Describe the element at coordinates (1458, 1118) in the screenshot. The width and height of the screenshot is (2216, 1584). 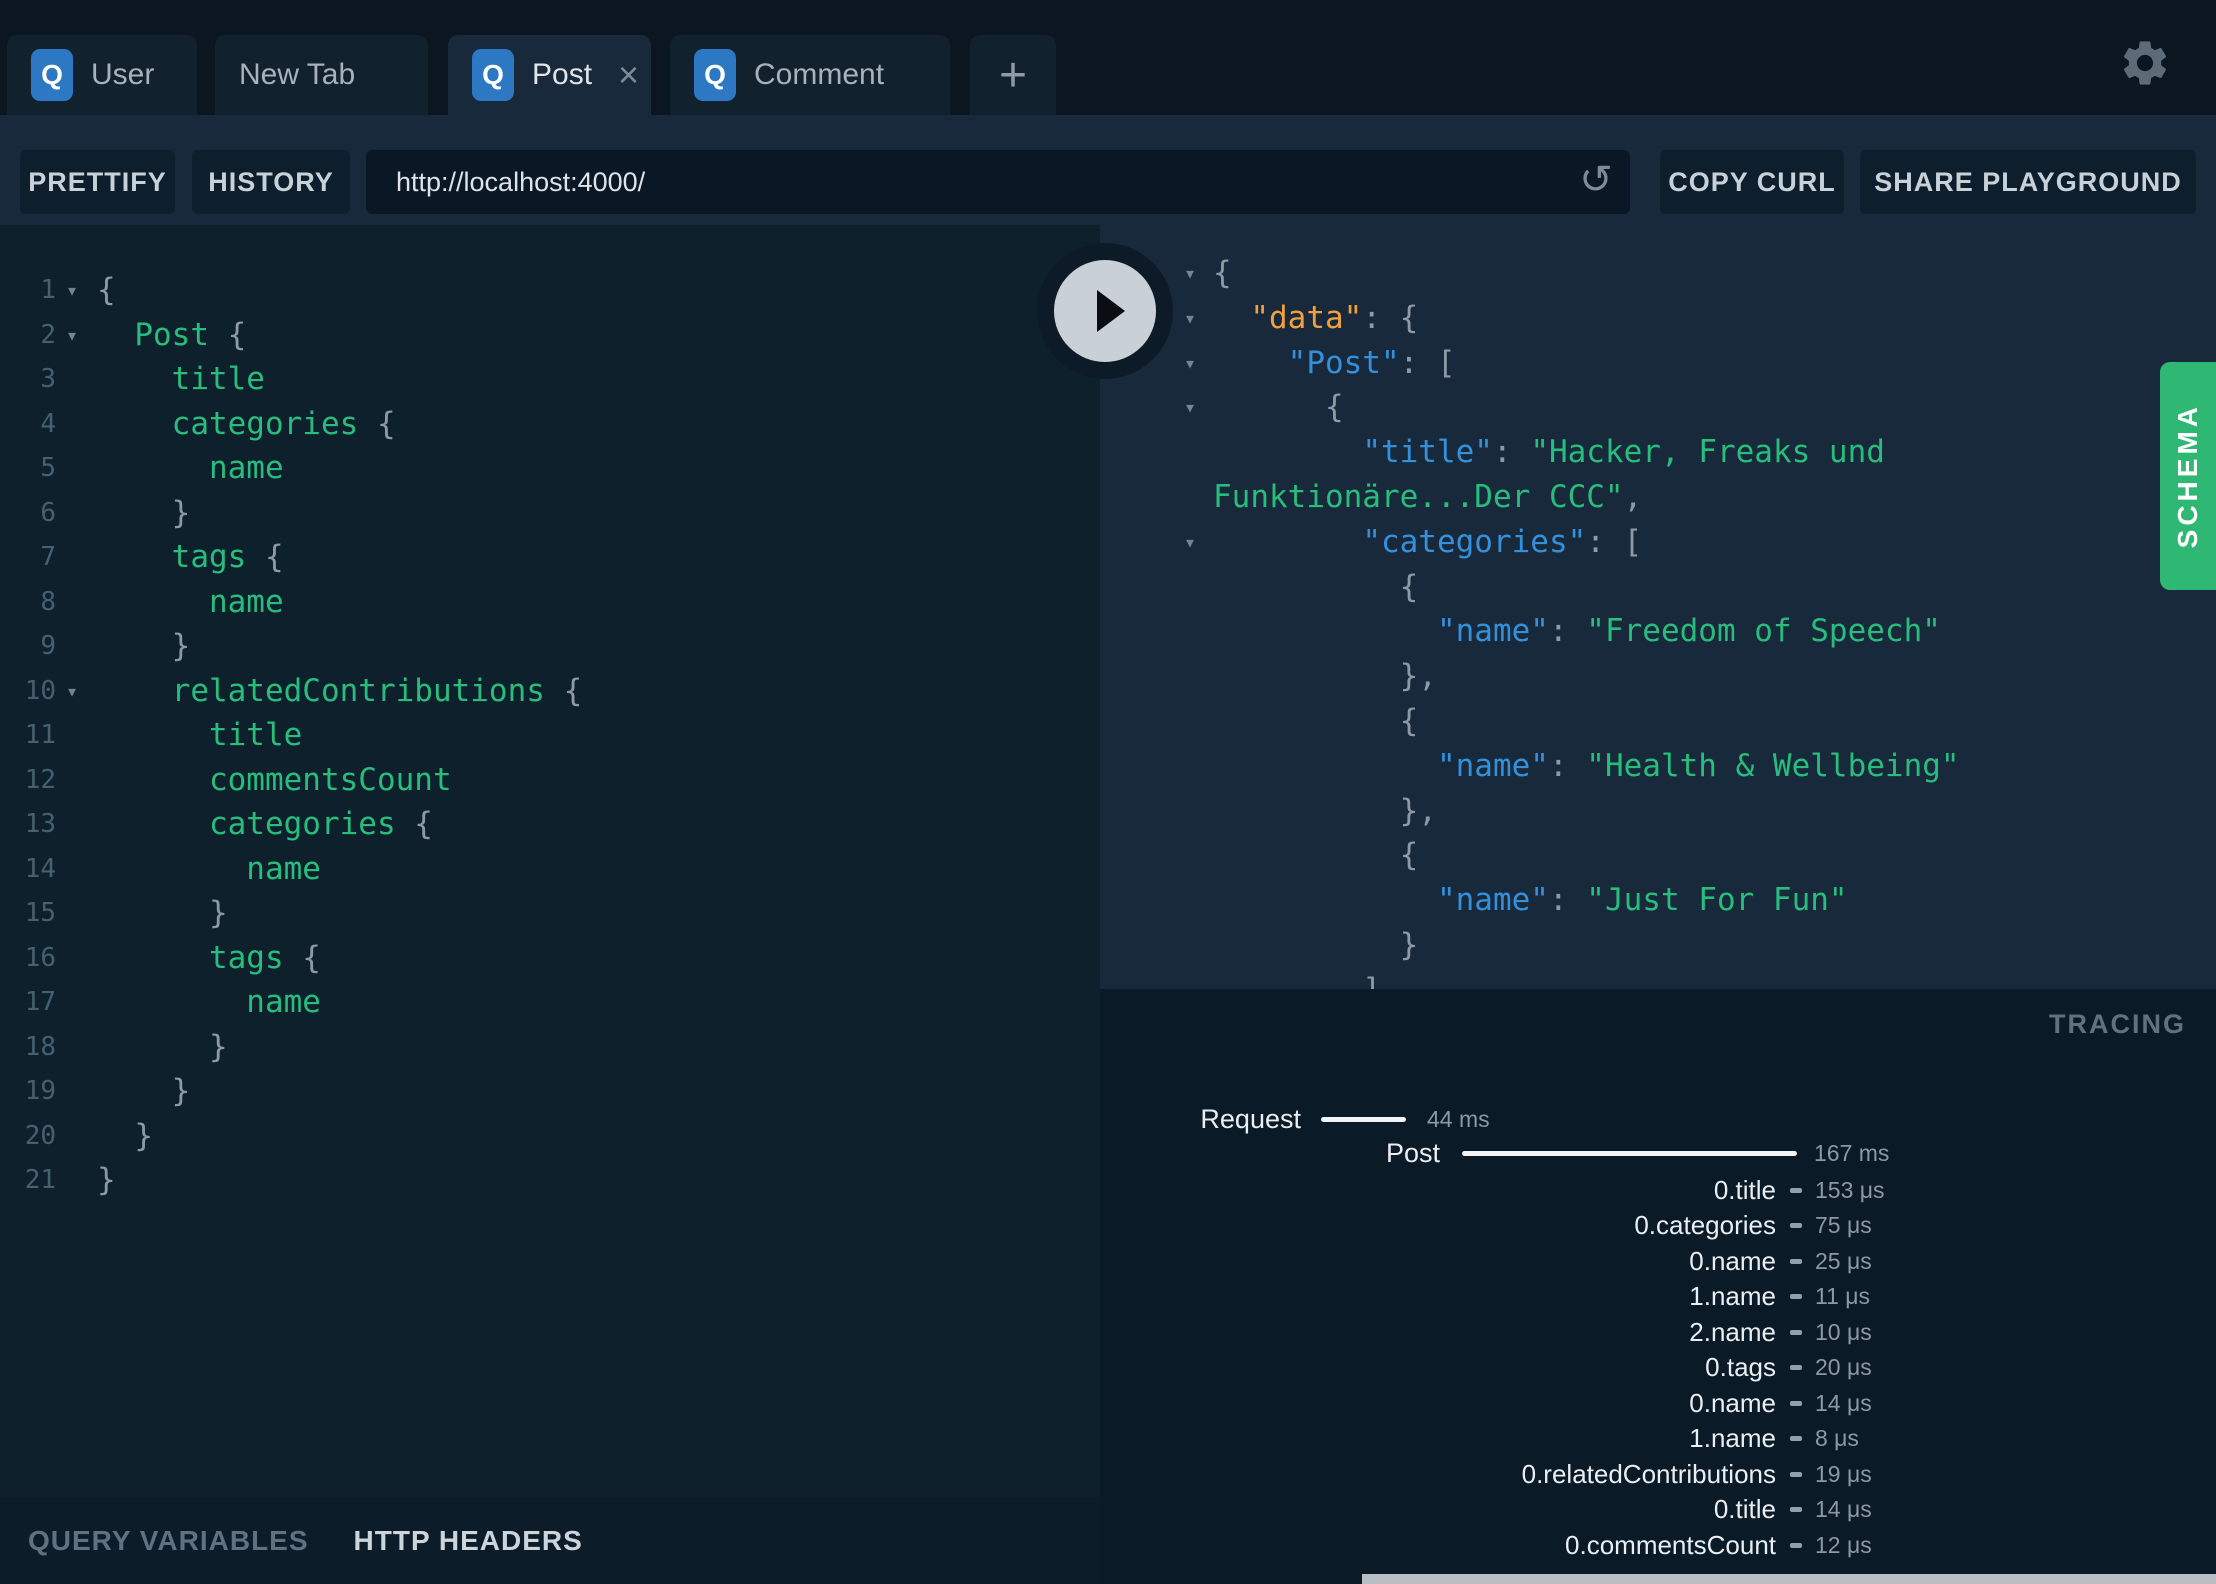
I see `tracing-request-value: 44 ms` at that location.